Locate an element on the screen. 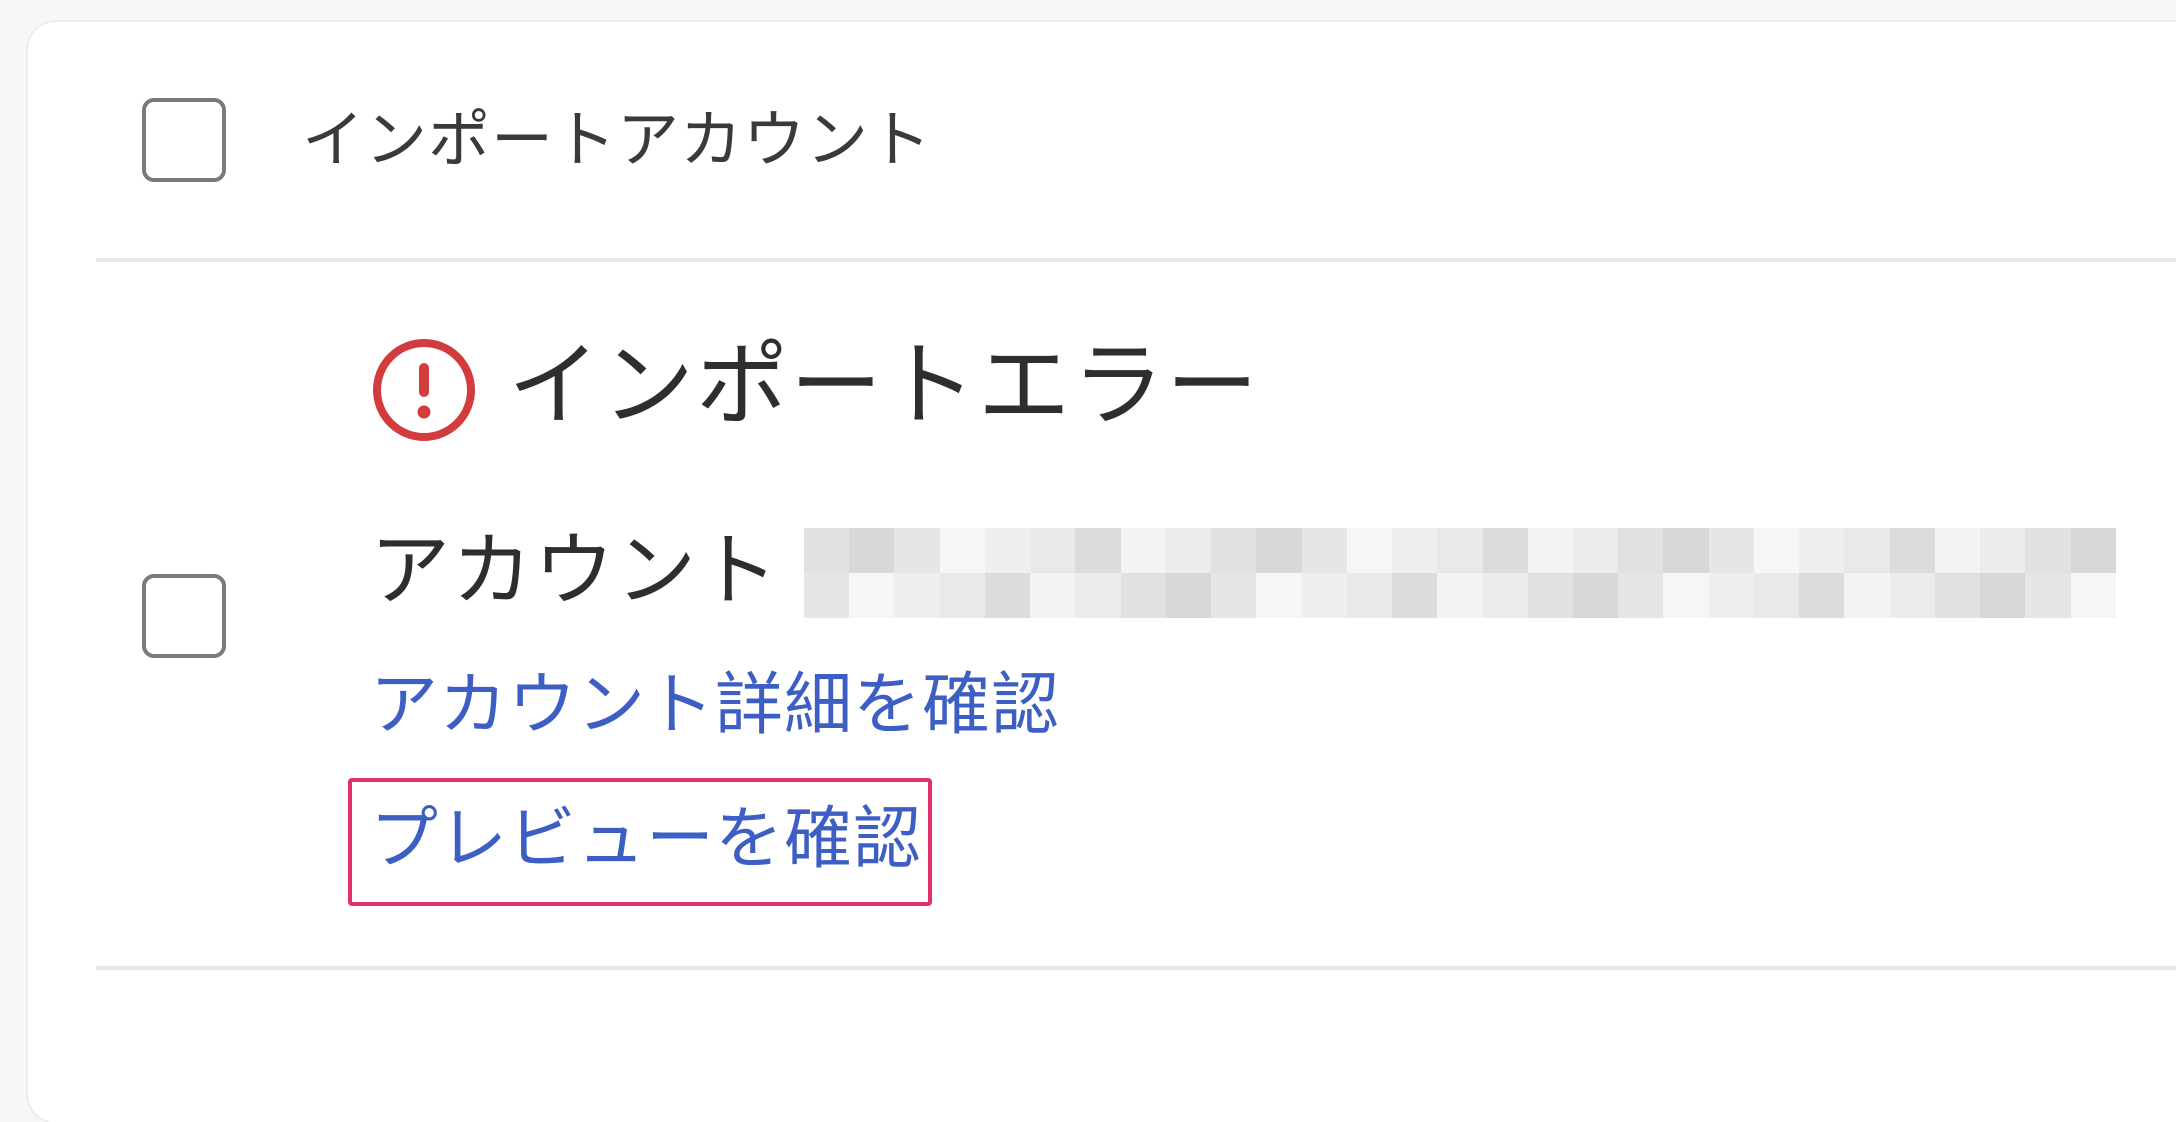 This screenshot has height=1122, width=2176. row-divider is located at coordinates (1136, 968).